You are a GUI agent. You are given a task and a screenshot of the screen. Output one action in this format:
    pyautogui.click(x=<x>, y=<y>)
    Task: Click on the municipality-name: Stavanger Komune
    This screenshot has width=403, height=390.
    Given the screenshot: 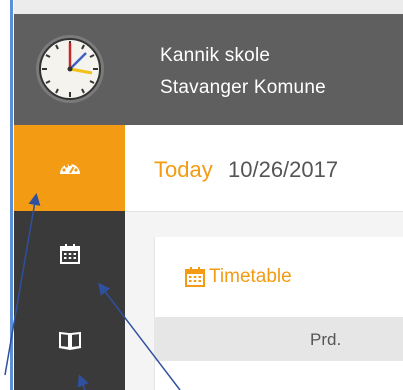 What is the action you would take?
    pyautogui.click(x=243, y=87)
    